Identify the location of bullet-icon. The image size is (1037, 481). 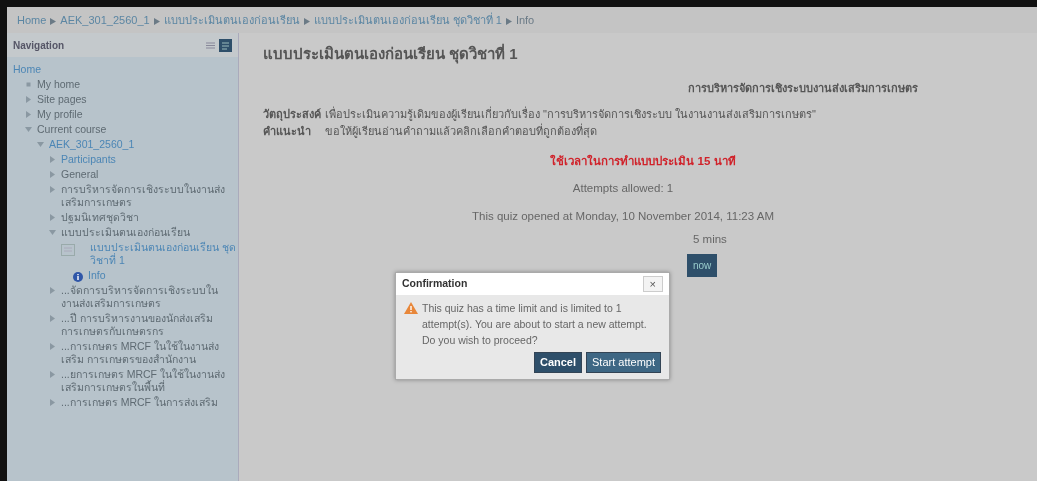
(28, 84).